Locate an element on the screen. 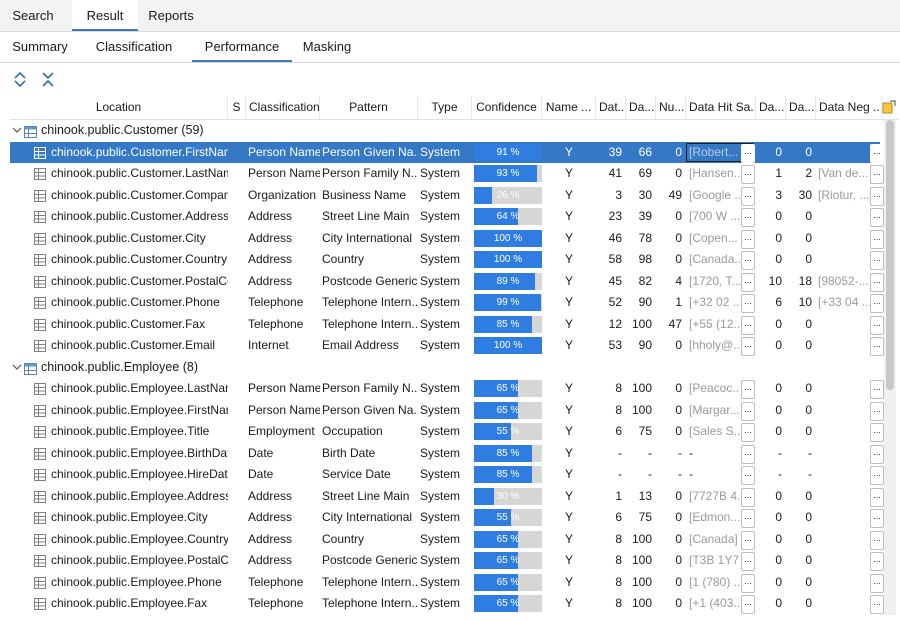 Image resolution: width=900 pixels, height=621 pixels. group-row: chinook.public.Customer (59) is located at coordinates (445, 131).